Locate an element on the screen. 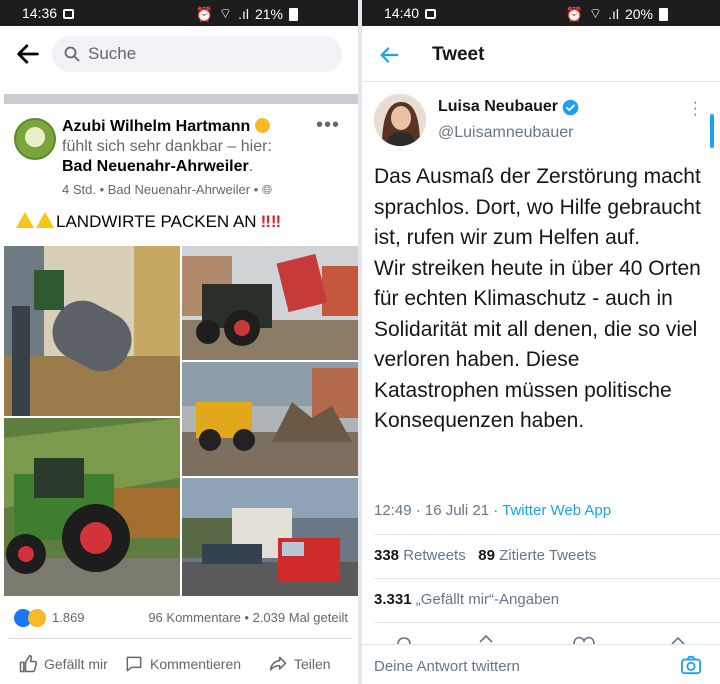  double-exclamation-icon: ‼‼ is located at coordinates (271, 221).